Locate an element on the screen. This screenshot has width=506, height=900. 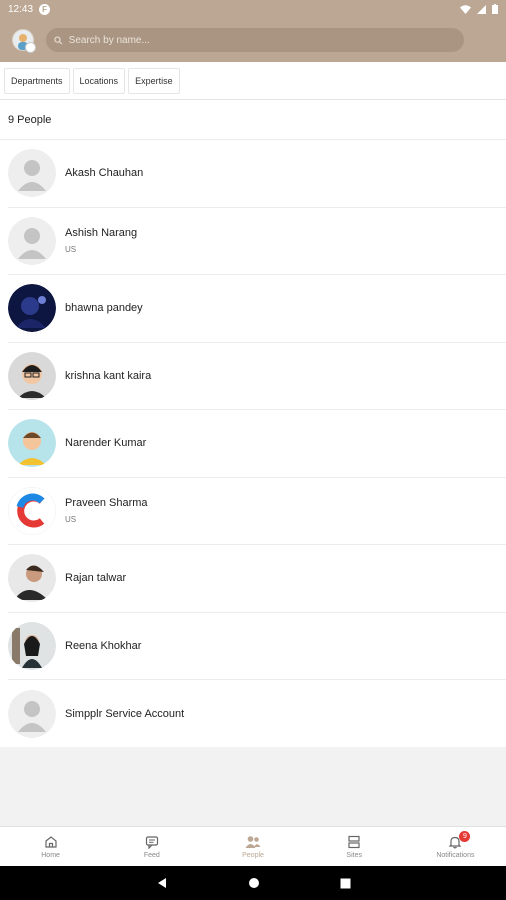
nav-feed-label: Feed is located at coordinates (151, 855).